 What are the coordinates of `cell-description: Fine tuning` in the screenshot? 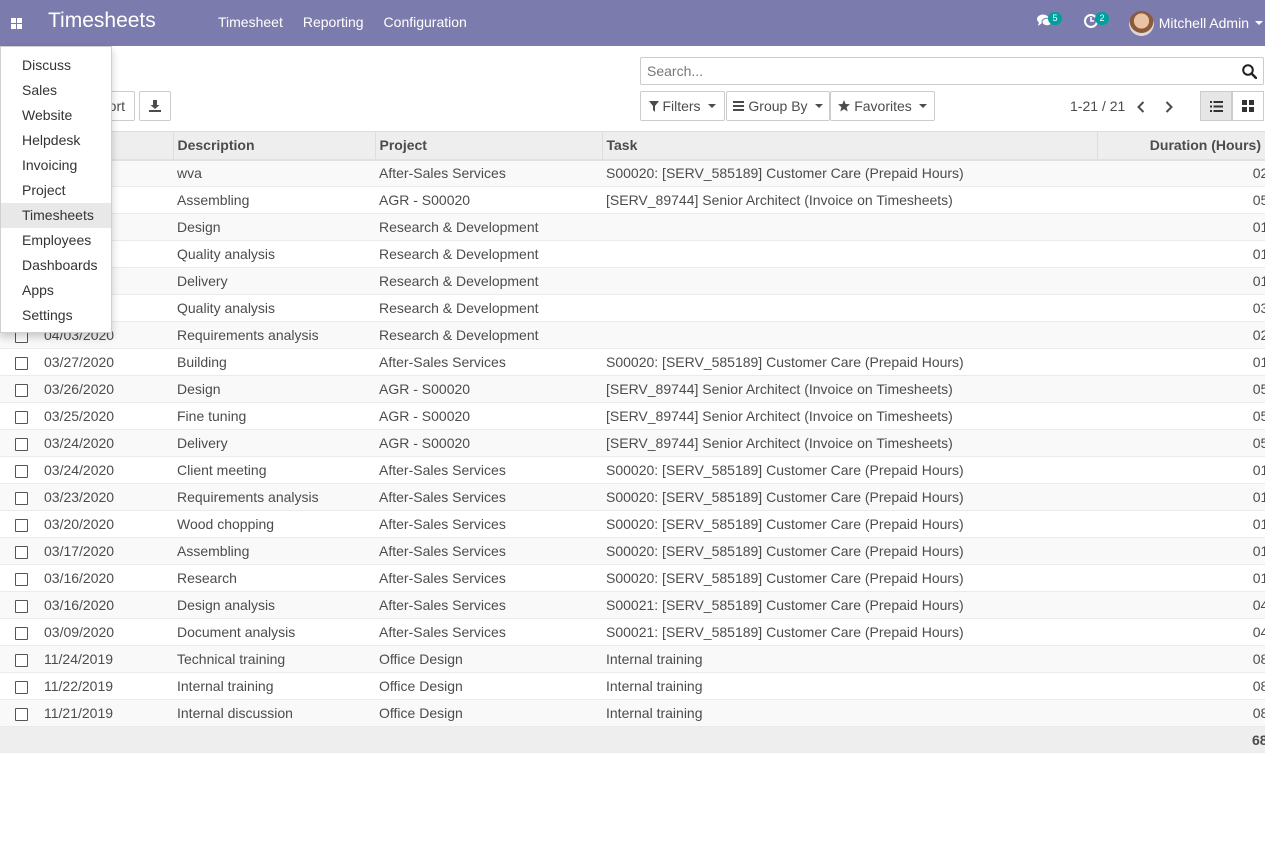 It's located at (274, 416).